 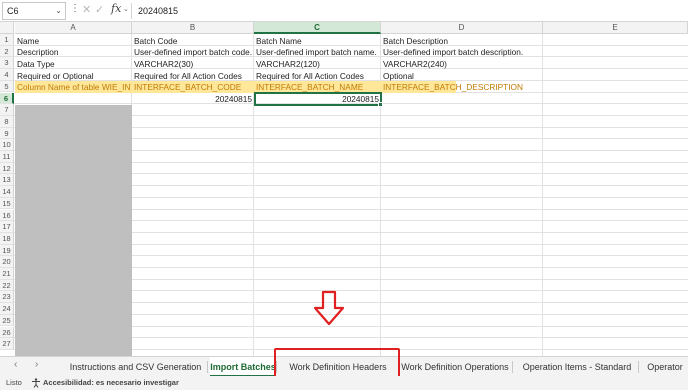 What do you see at coordinates (317, 28) in the screenshot?
I see `column-header-c: C` at bounding box center [317, 28].